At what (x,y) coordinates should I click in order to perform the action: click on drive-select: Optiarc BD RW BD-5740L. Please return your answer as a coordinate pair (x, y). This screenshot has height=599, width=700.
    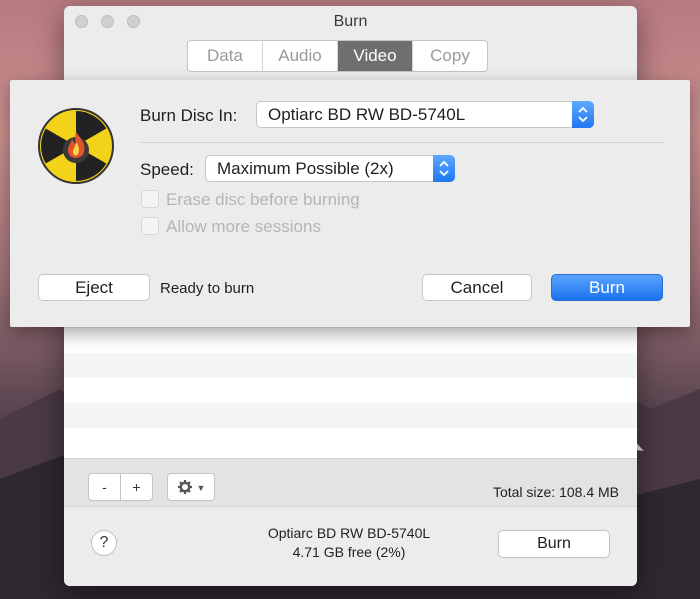
    Looking at the image, I should click on (425, 114).